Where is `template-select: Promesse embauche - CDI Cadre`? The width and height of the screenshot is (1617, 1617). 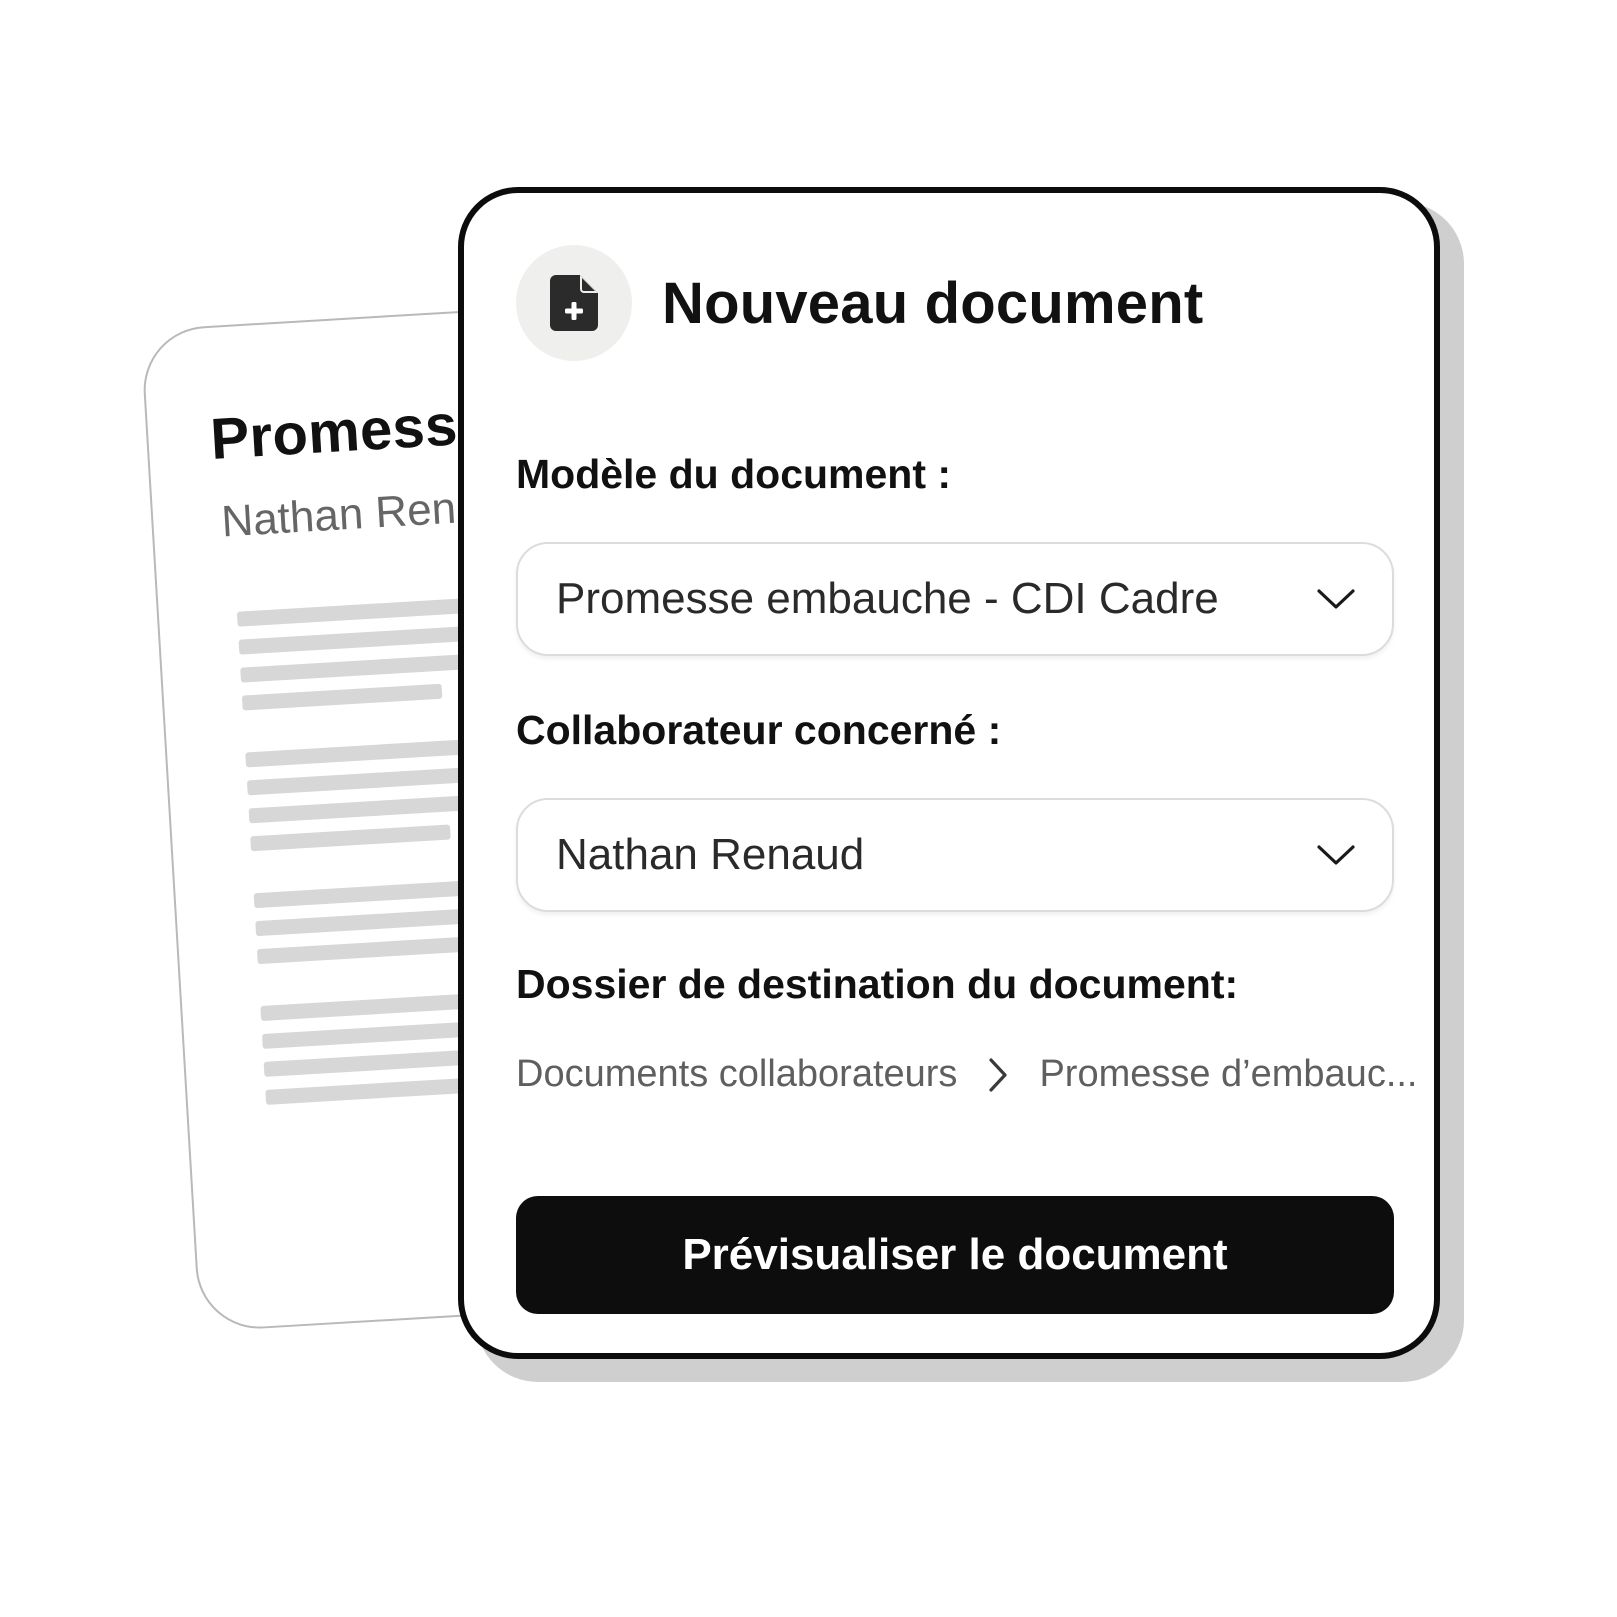
template-select: Promesse embauche - CDI Cadre is located at coordinates (955, 599).